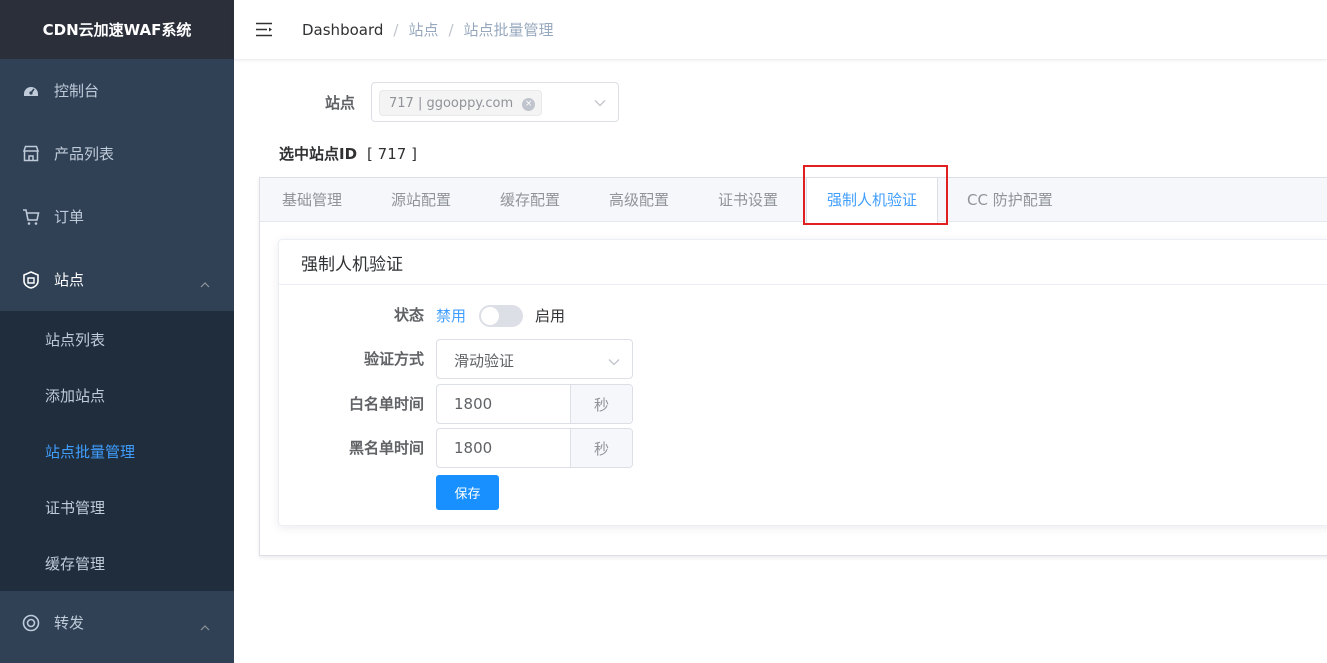  I want to click on breadcrumb-item: 站点批量管理, so click(508, 30).